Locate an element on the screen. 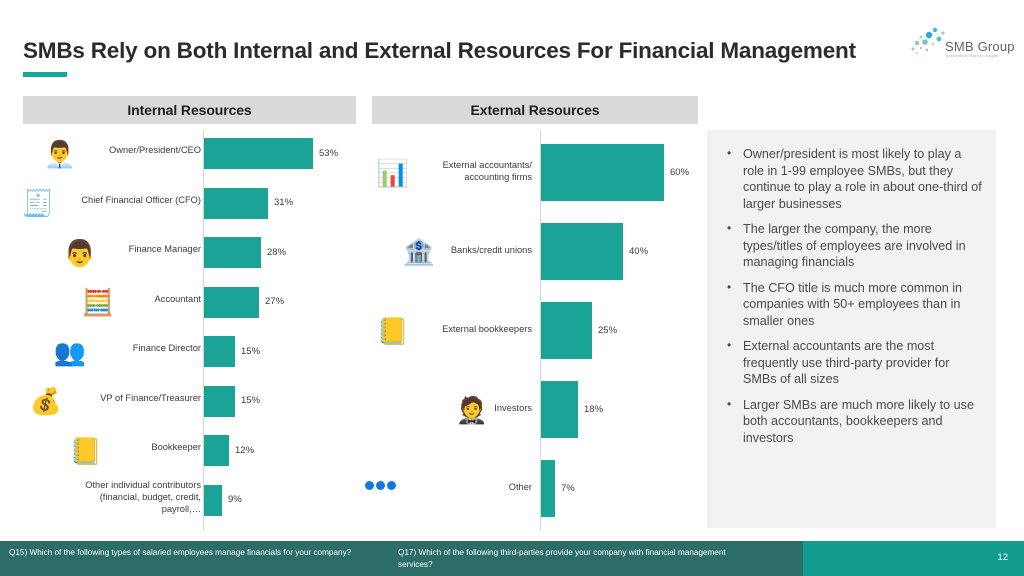  chart-category-label: Bookkeeper is located at coordinates (176, 447).